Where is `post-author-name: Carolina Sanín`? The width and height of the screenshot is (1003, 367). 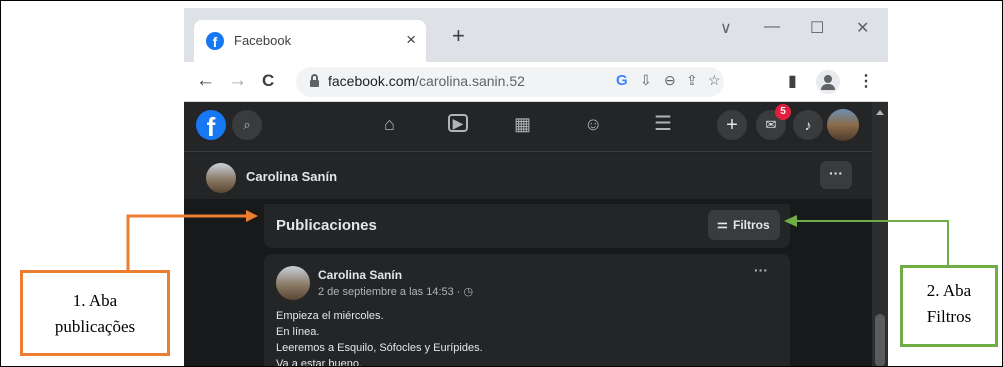 post-author-name: Carolina Sanín is located at coordinates (360, 275).